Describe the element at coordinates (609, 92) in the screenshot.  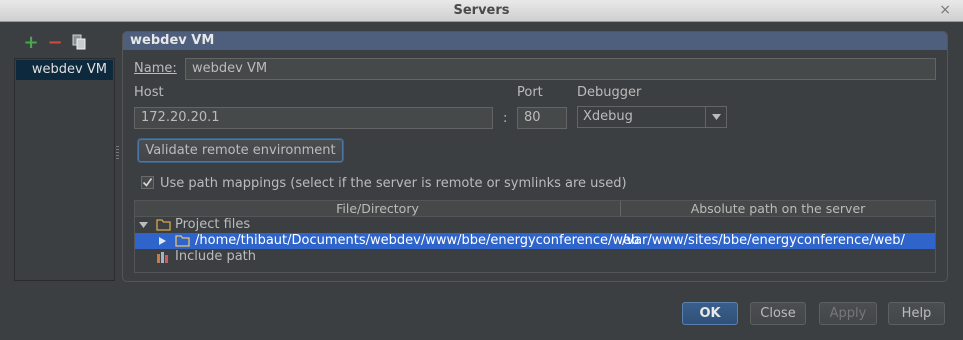
I see `debugger-label: Debugger` at that location.